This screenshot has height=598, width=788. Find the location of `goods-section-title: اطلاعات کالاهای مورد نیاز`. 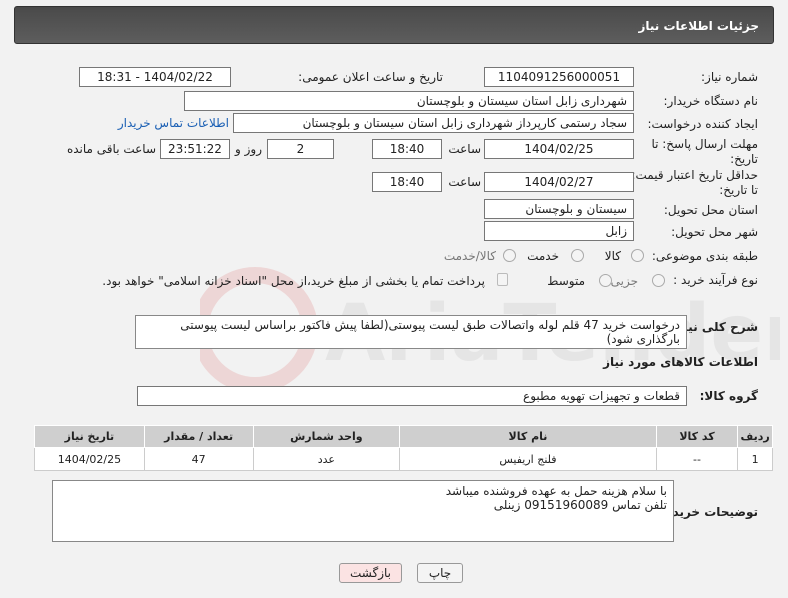

goods-section-title: اطلاعات کالاهای مورد نیاز is located at coordinates (680, 362).